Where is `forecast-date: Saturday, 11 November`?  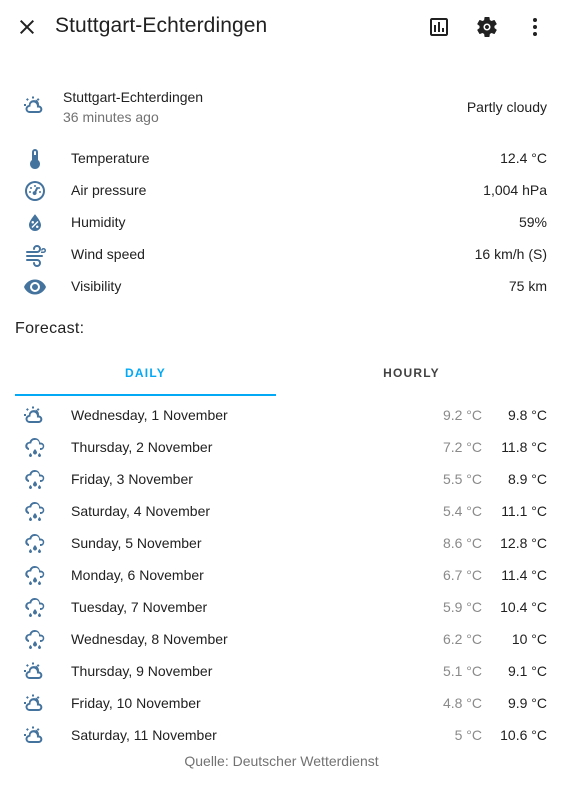 forecast-date: Saturday, 11 November is located at coordinates (144, 735).